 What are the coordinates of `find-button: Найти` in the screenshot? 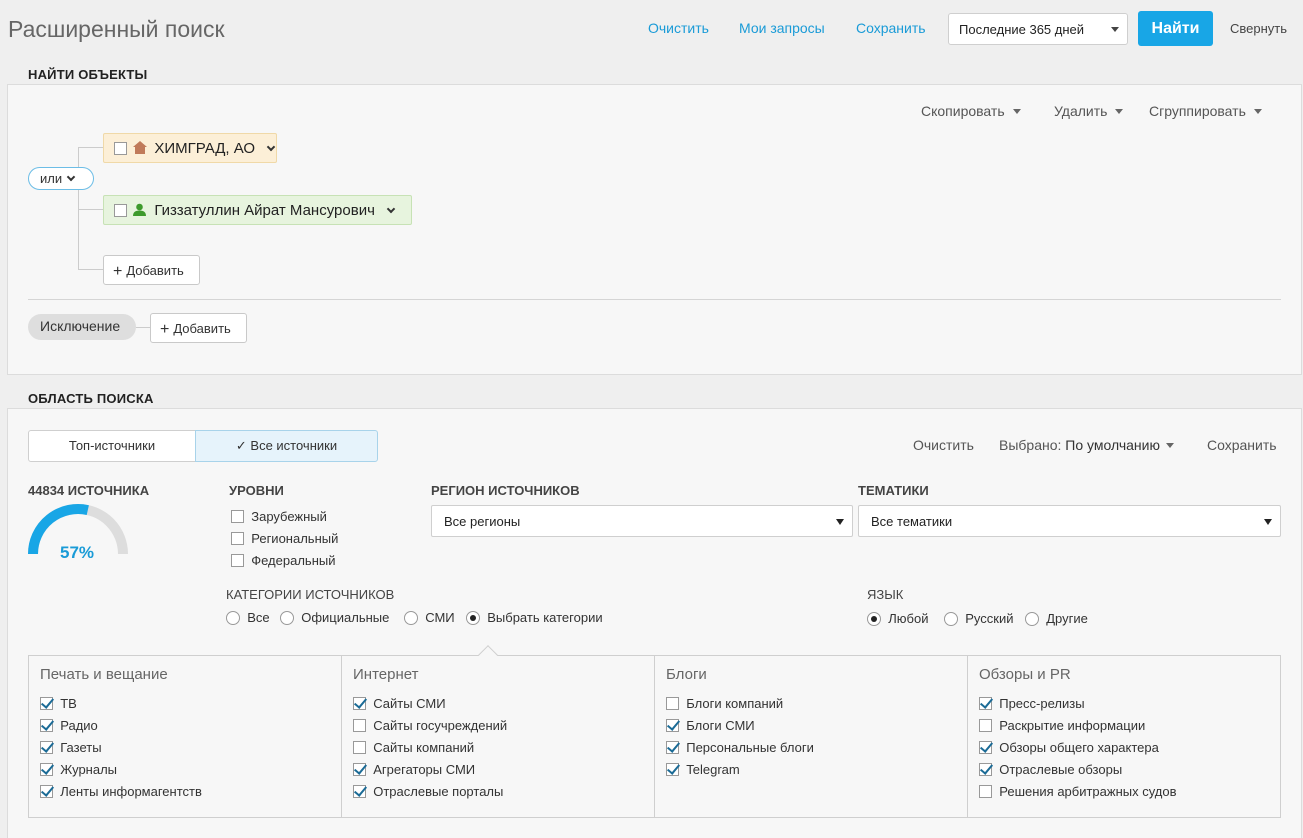 It's located at (1175, 28).